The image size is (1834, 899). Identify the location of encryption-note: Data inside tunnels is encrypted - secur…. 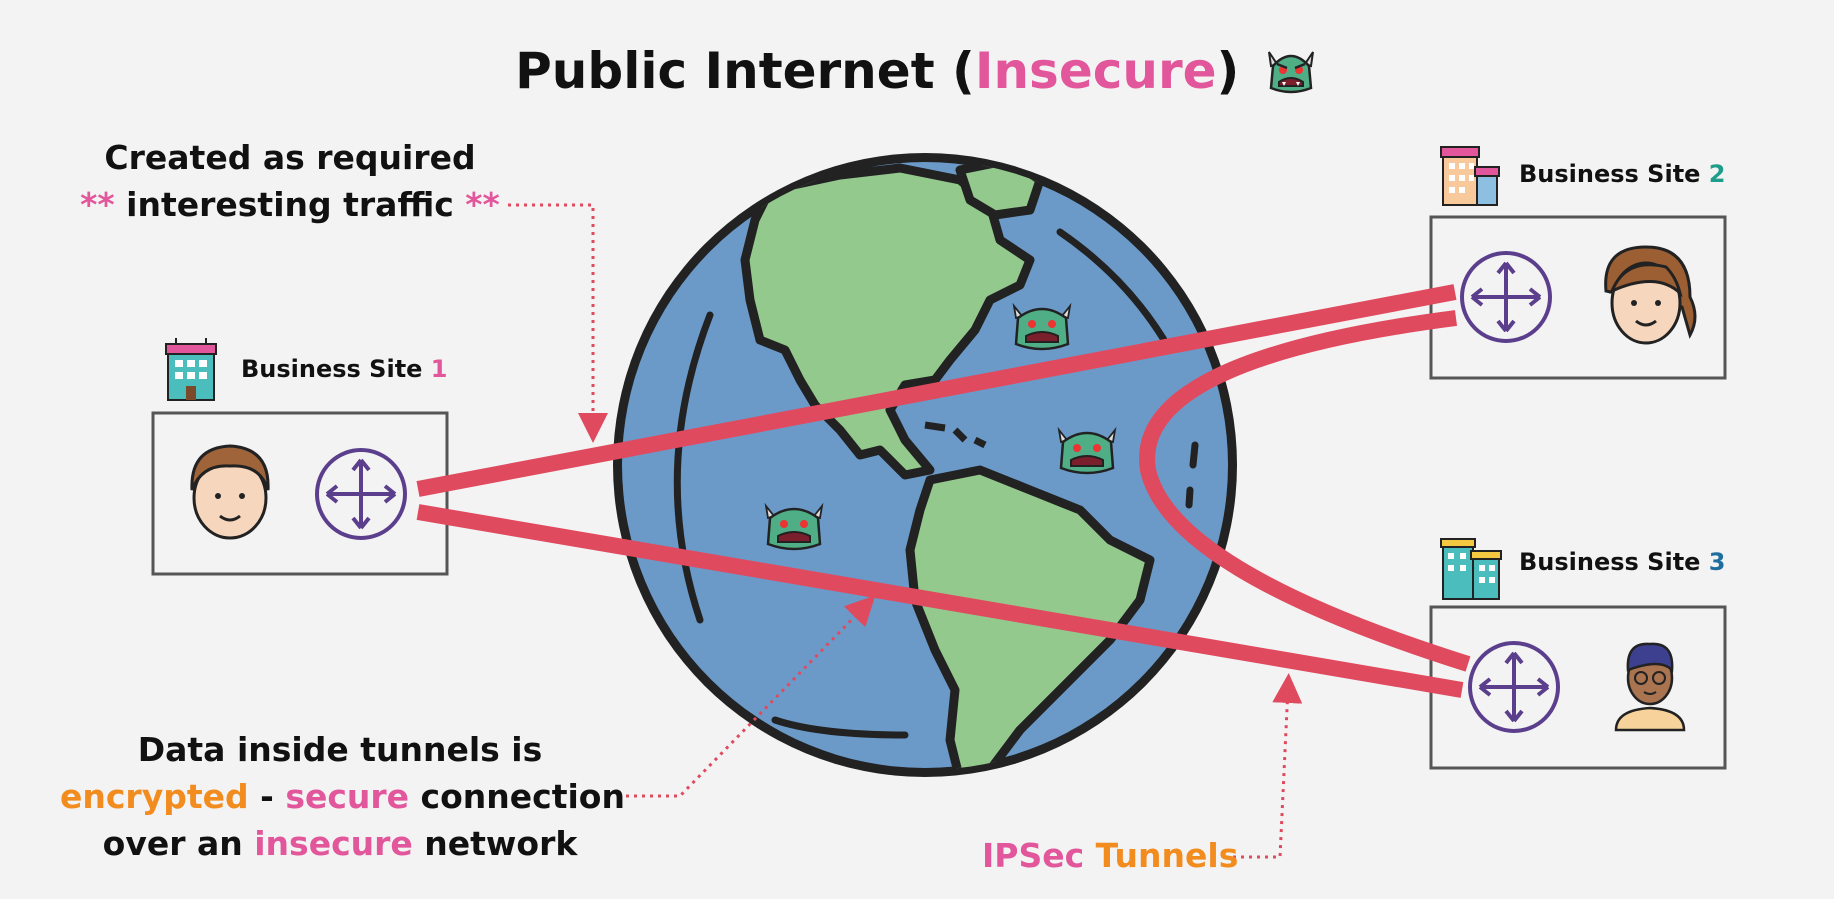
(342, 796).